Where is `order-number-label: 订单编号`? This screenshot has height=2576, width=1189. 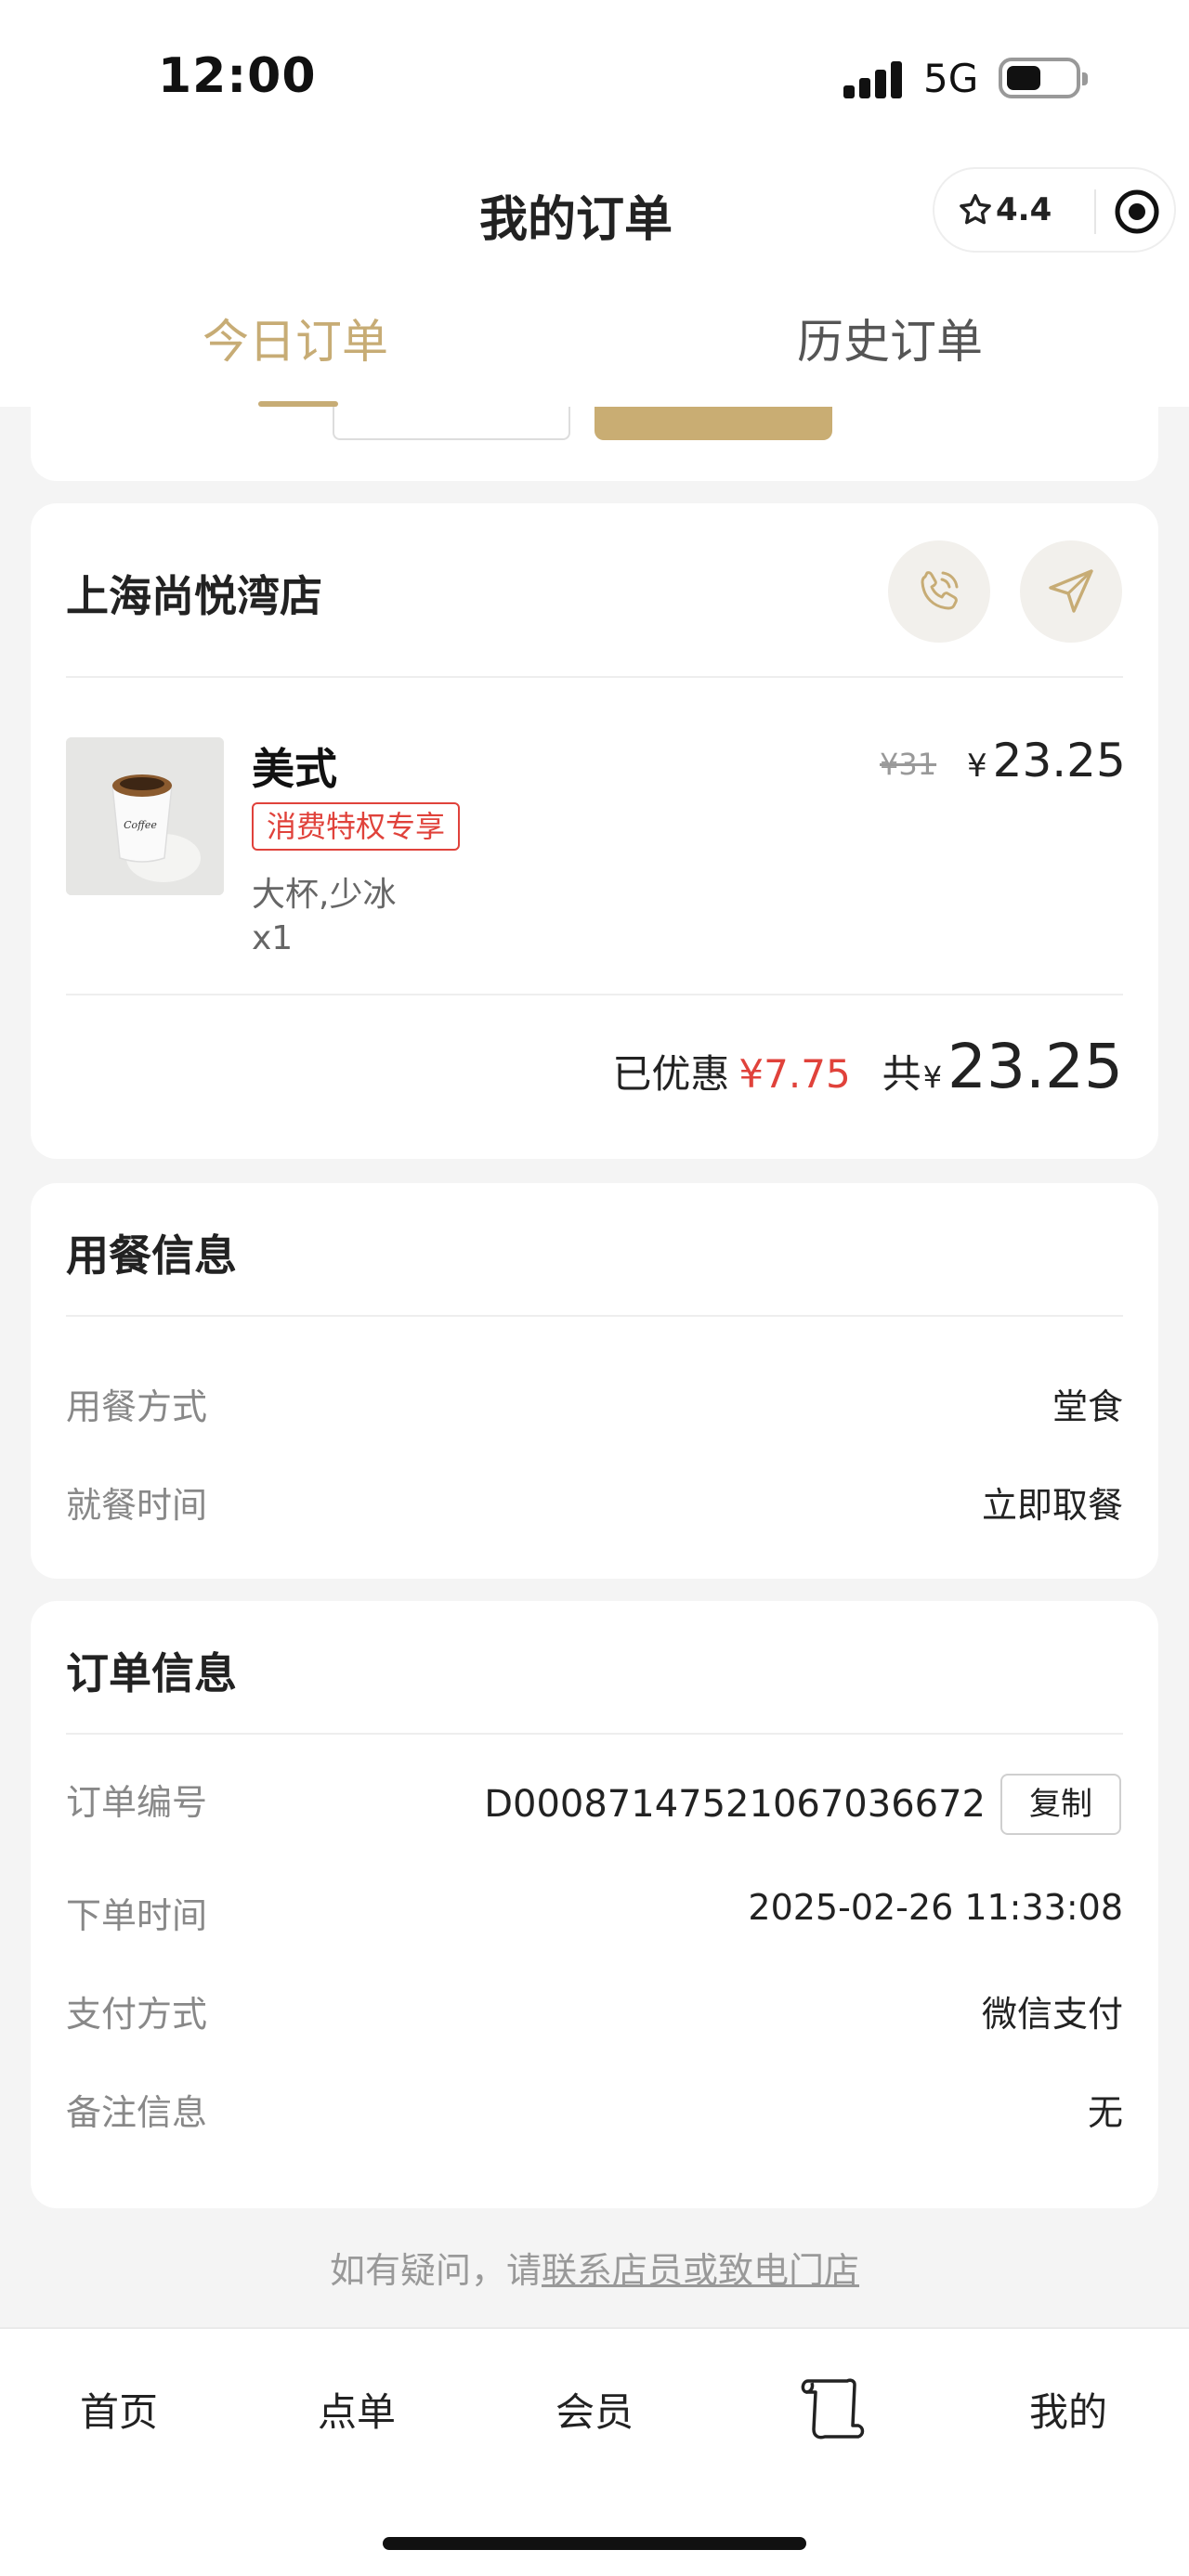
order-number-label: 订单编号 is located at coordinates (137, 1802).